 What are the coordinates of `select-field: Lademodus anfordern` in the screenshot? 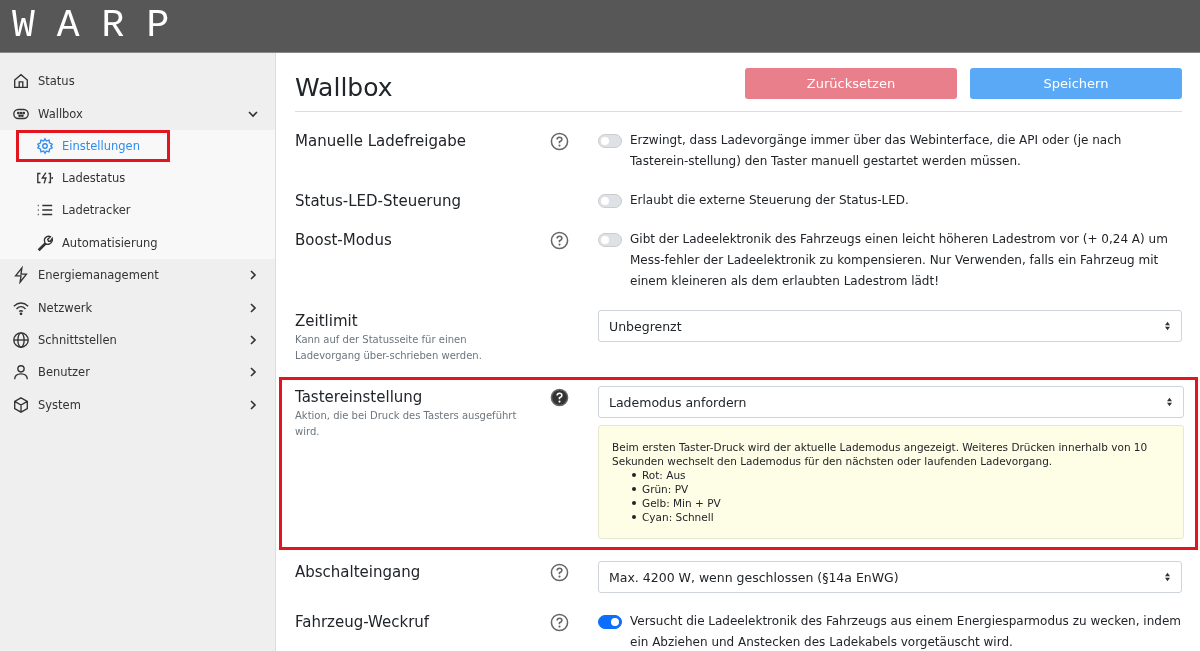 It's located at (891, 402).